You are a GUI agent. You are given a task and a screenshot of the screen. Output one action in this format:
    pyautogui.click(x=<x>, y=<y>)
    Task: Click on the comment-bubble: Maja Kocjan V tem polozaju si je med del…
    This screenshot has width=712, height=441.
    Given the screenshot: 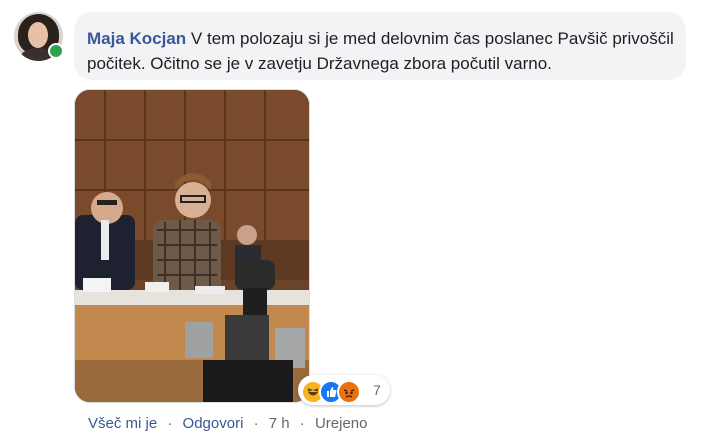 What is the action you would take?
    pyautogui.click(x=380, y=46)
    